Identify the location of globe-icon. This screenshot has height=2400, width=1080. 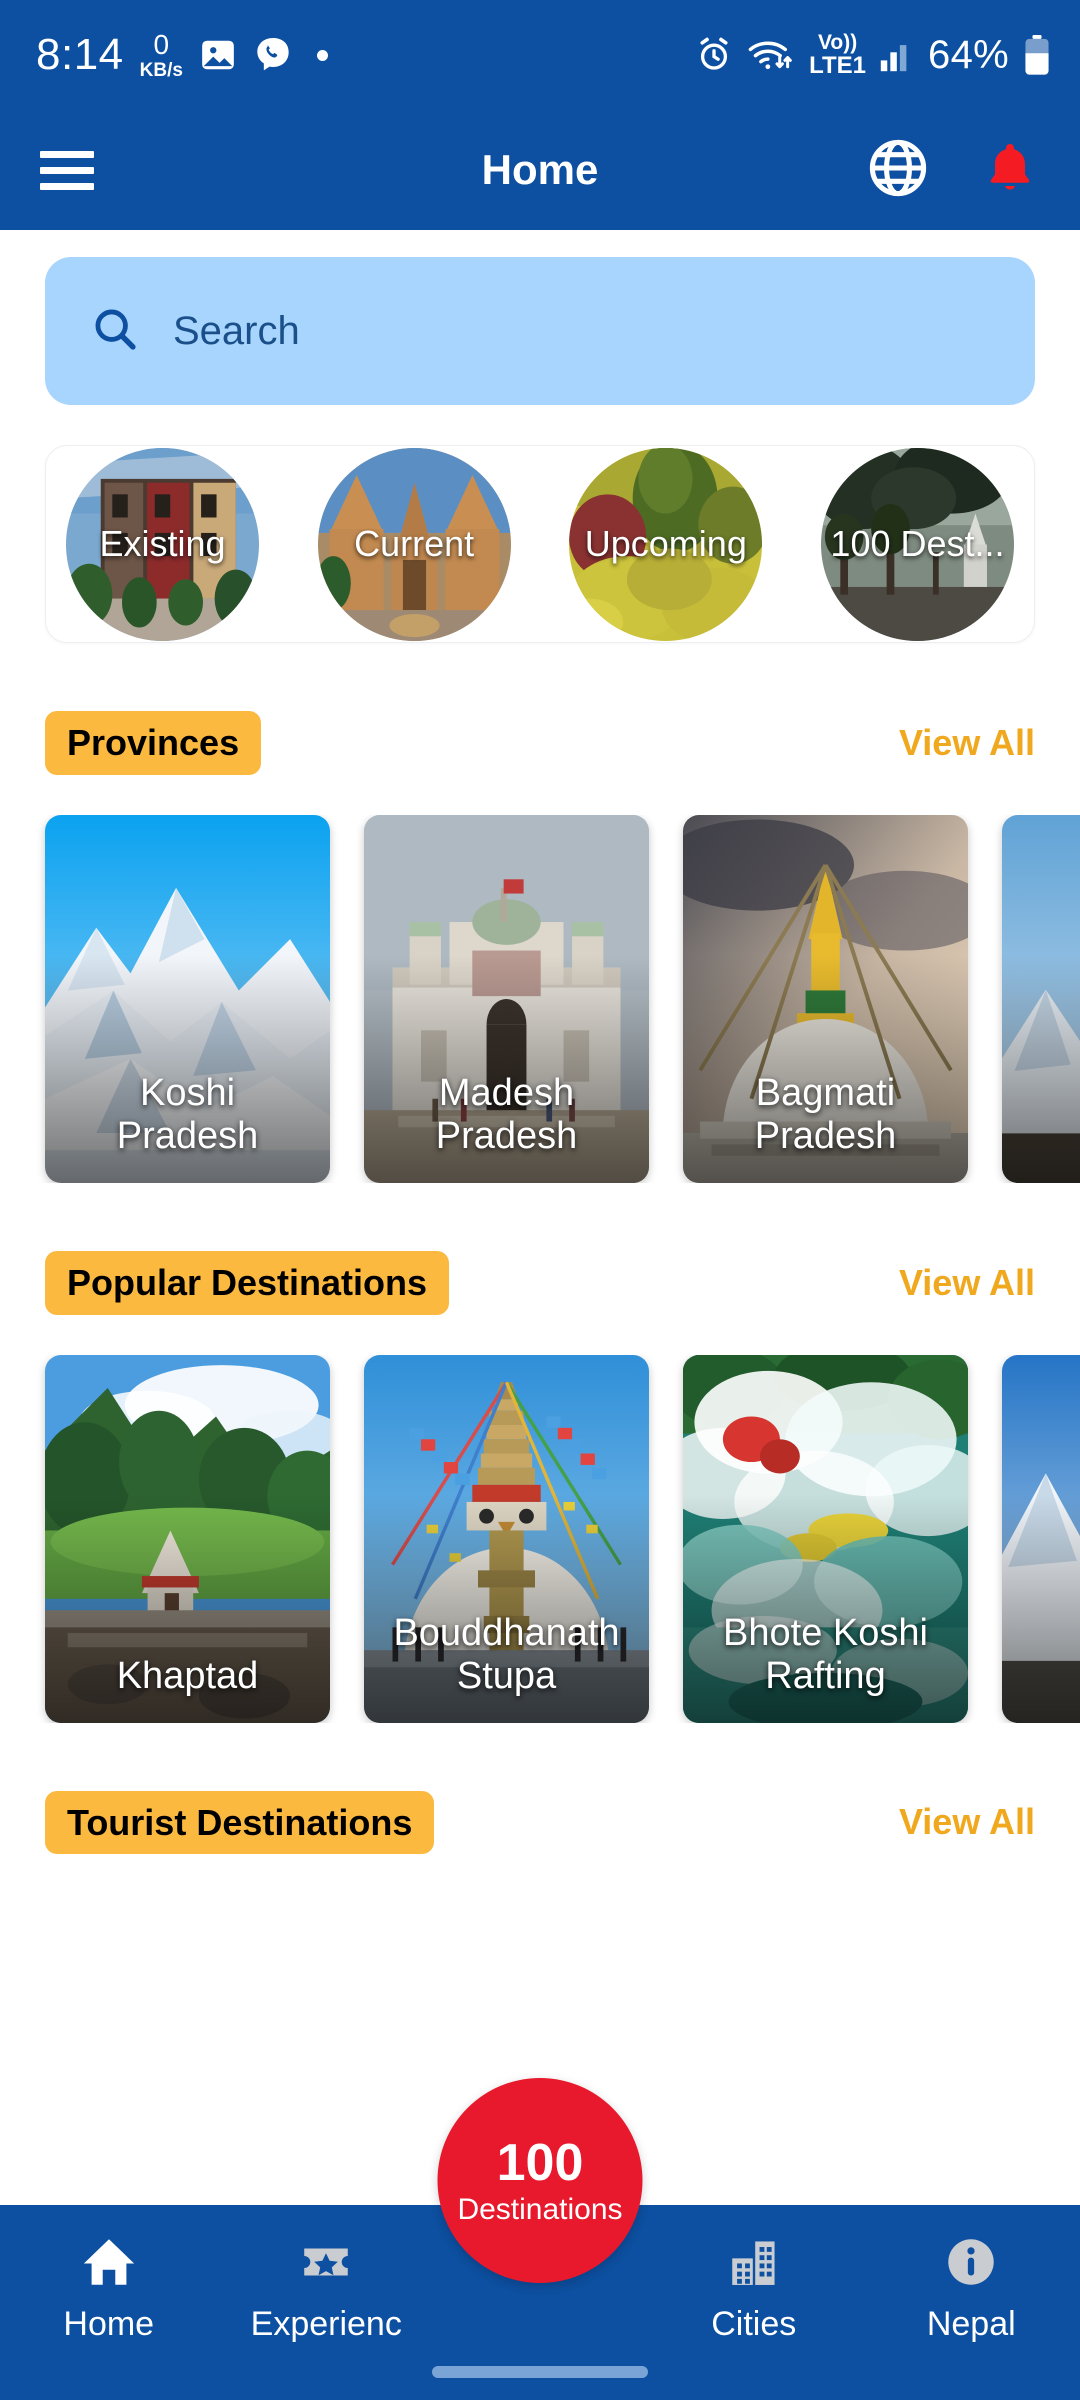
(898, 170).